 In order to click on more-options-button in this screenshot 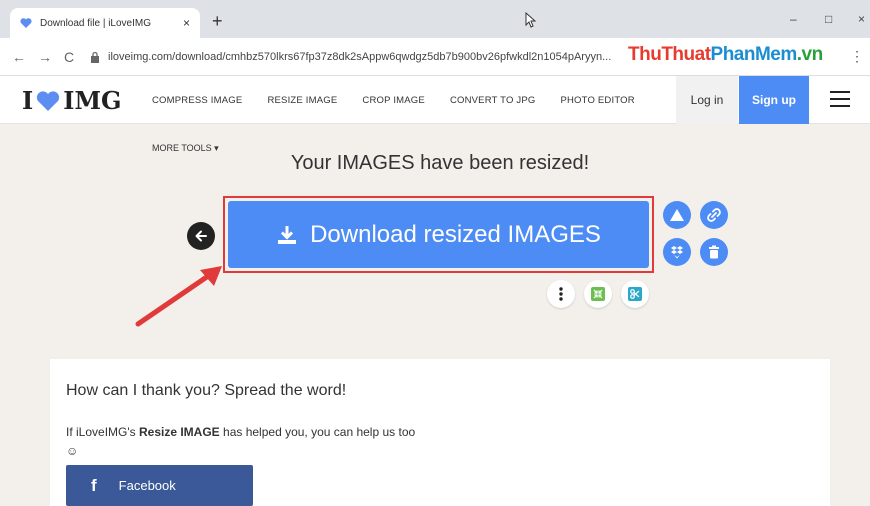, I will do `click(561, 294)`.